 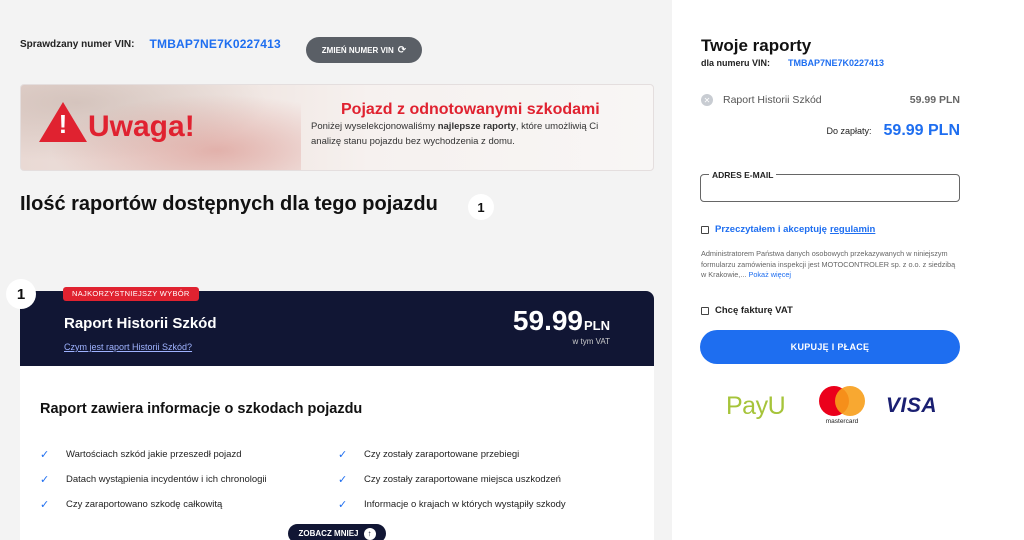 I want to click on show-less-label: ZOBACZ MNIEJ, so click(x=328, y=533).